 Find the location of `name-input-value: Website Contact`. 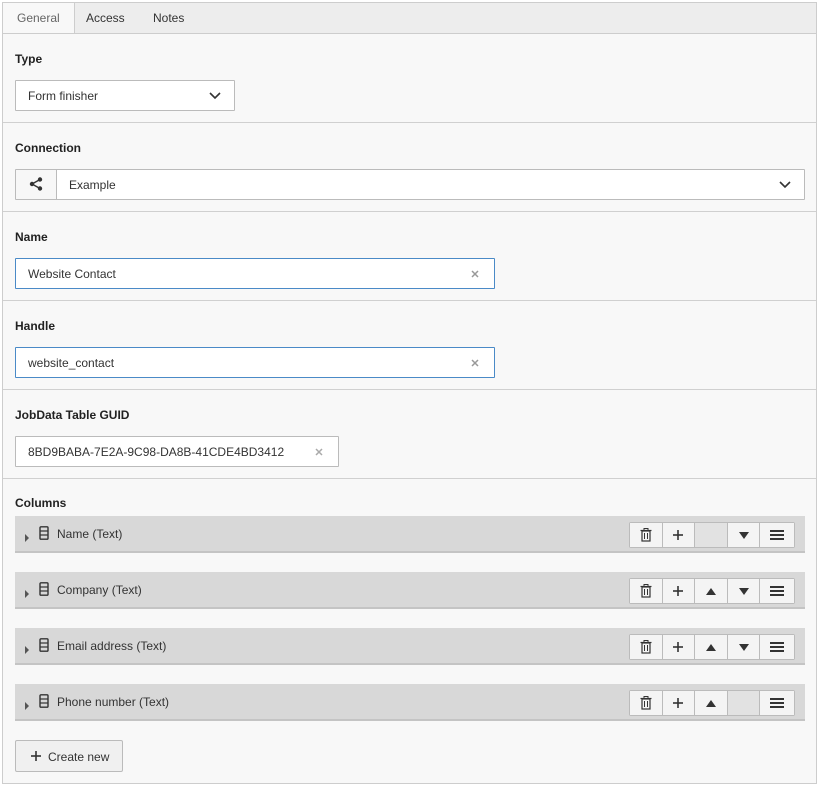

name-input-value: Website Contact is located at coordinates (72, 274).